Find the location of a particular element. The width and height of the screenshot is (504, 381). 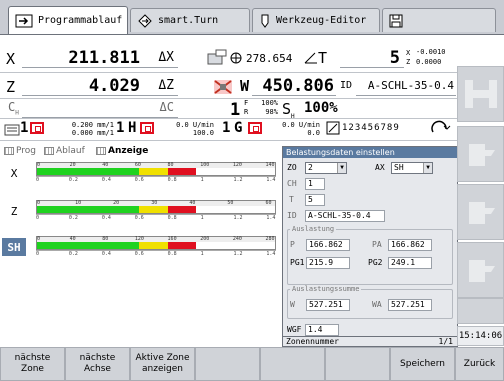

tick-label: 200 is located at coordinates (205, 239).